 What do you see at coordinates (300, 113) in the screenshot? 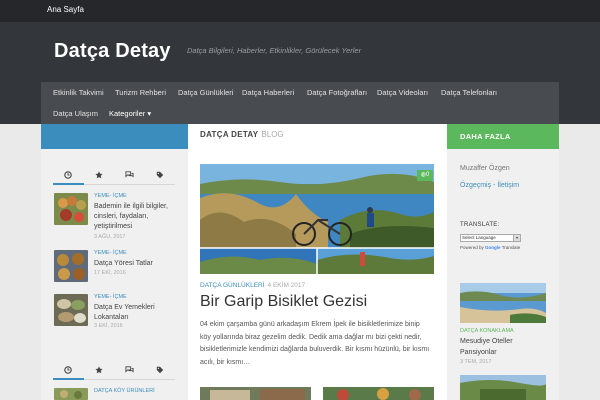
I see `nav-row-2: Datça Ulaşım Kategoriler ▾` at bounding box center [300, 113].